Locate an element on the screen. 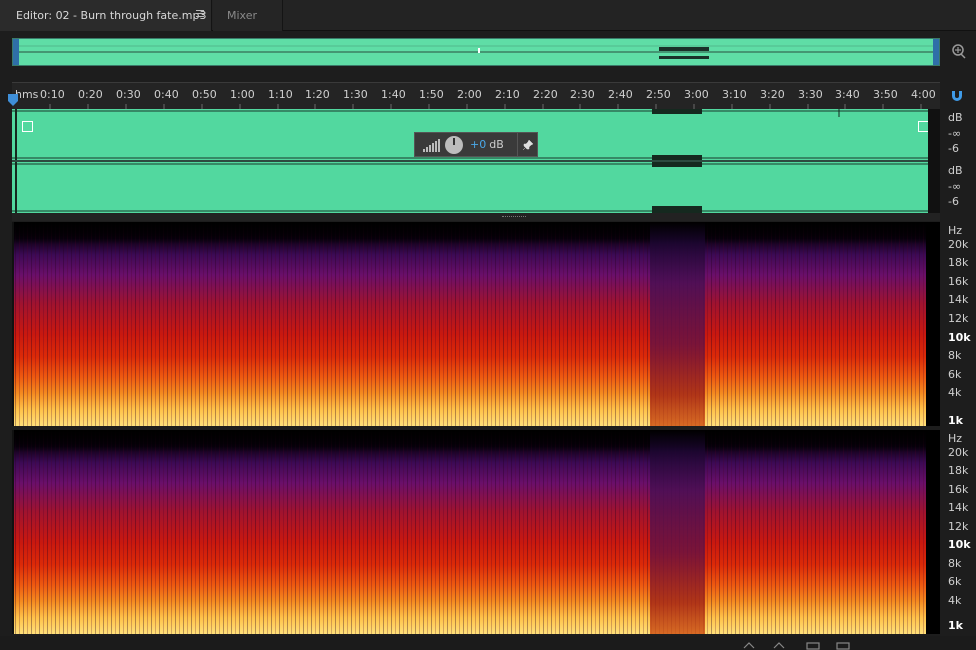 The width and height of the screenshot is (976, 650). waveform-end-region is located at coordinates (934, 161).